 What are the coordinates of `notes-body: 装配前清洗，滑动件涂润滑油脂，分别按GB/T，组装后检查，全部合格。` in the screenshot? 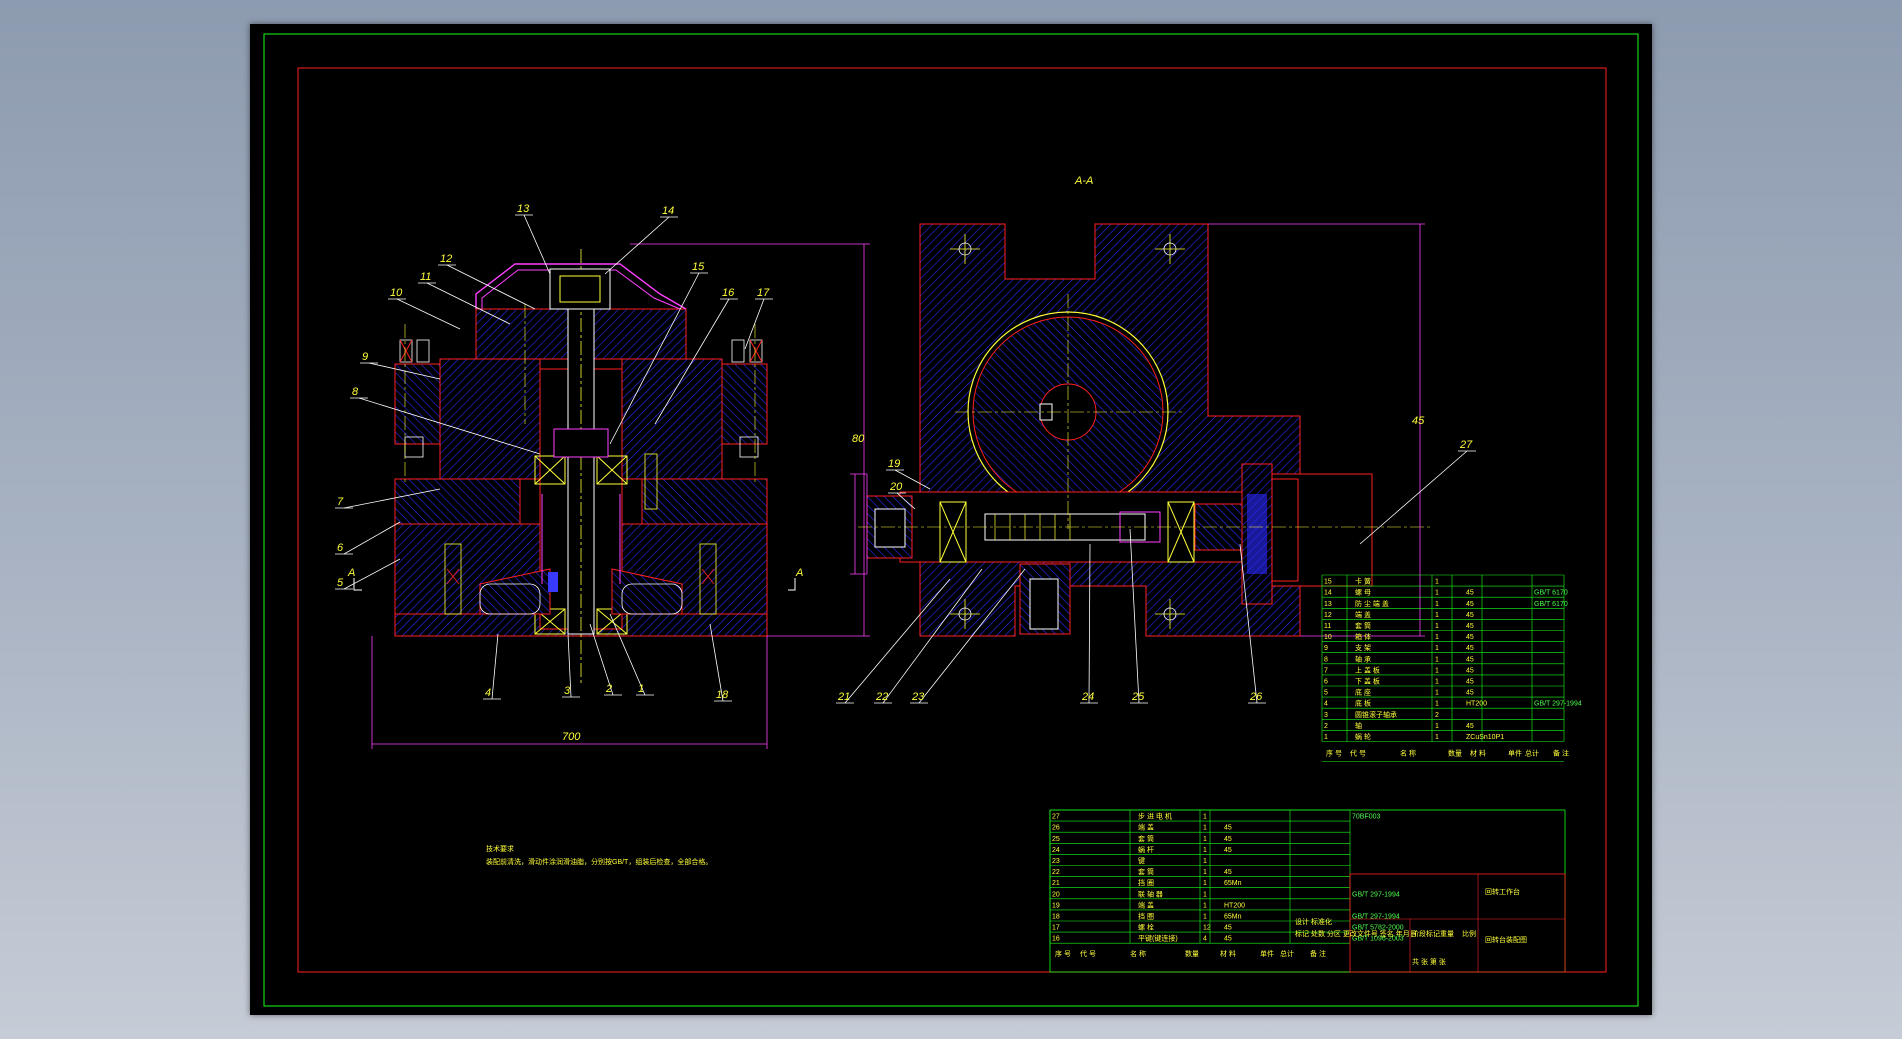 It's located at (599, 861).